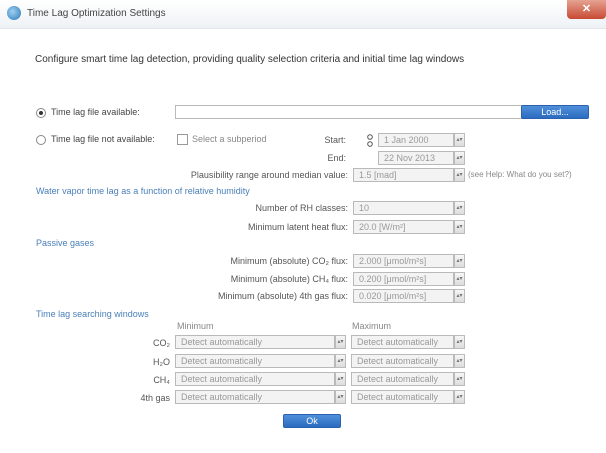  What do you see at coordinates (459, 296) in the screenshot?
I see `gas4-flux-spinner: ▴▾` at bounding box center [459, 296].